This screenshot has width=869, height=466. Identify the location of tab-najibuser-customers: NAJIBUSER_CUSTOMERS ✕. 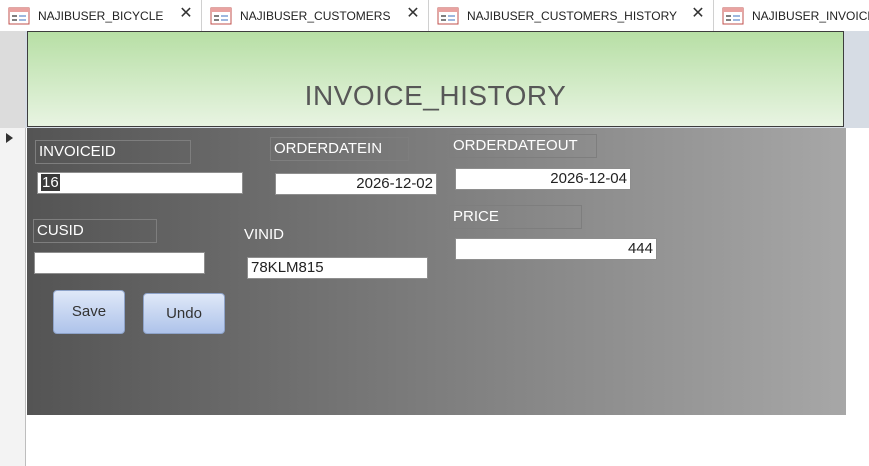
(315, 15).